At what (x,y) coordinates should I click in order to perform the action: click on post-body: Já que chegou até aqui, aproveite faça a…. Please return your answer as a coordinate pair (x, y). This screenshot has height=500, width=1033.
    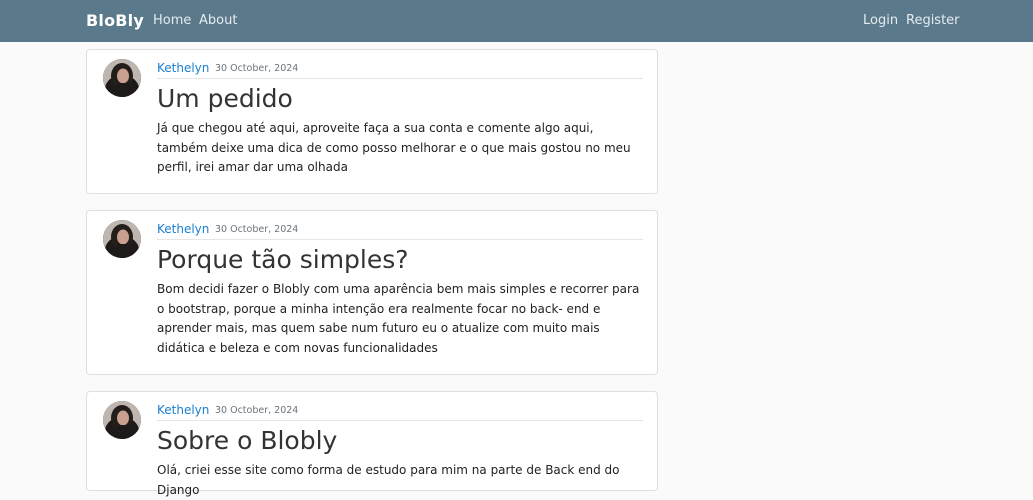
    Looking at the image, I should click on (394, 147).